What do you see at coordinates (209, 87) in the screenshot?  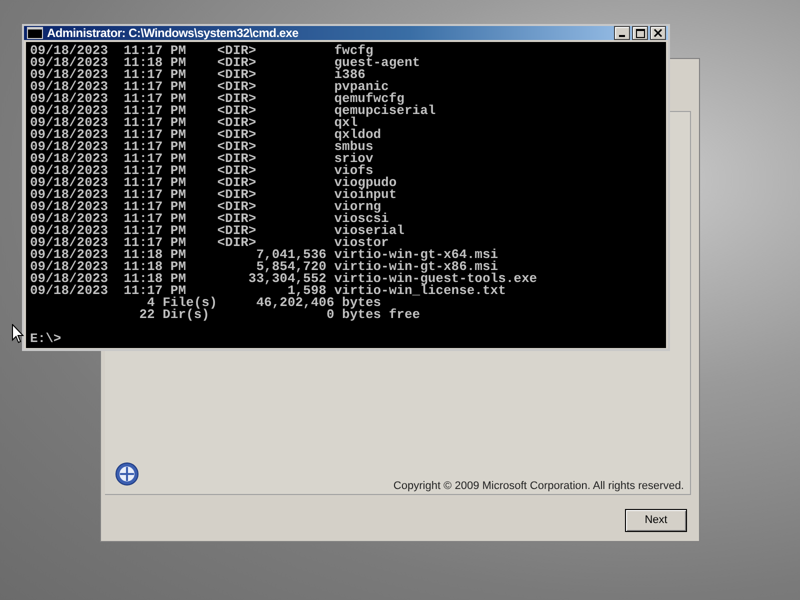 I see `console-line: 09/18/2023 11:17 PM <DIR> pvpanic` at bounding box center [209, 87].